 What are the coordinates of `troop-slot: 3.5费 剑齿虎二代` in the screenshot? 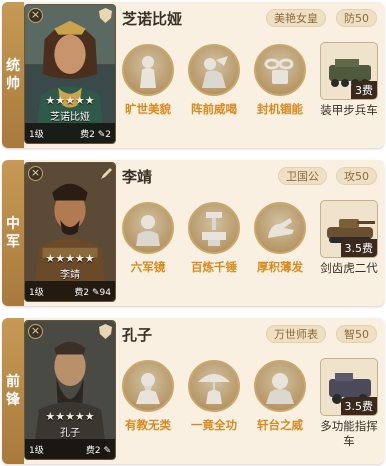 It's located at (349, 238).